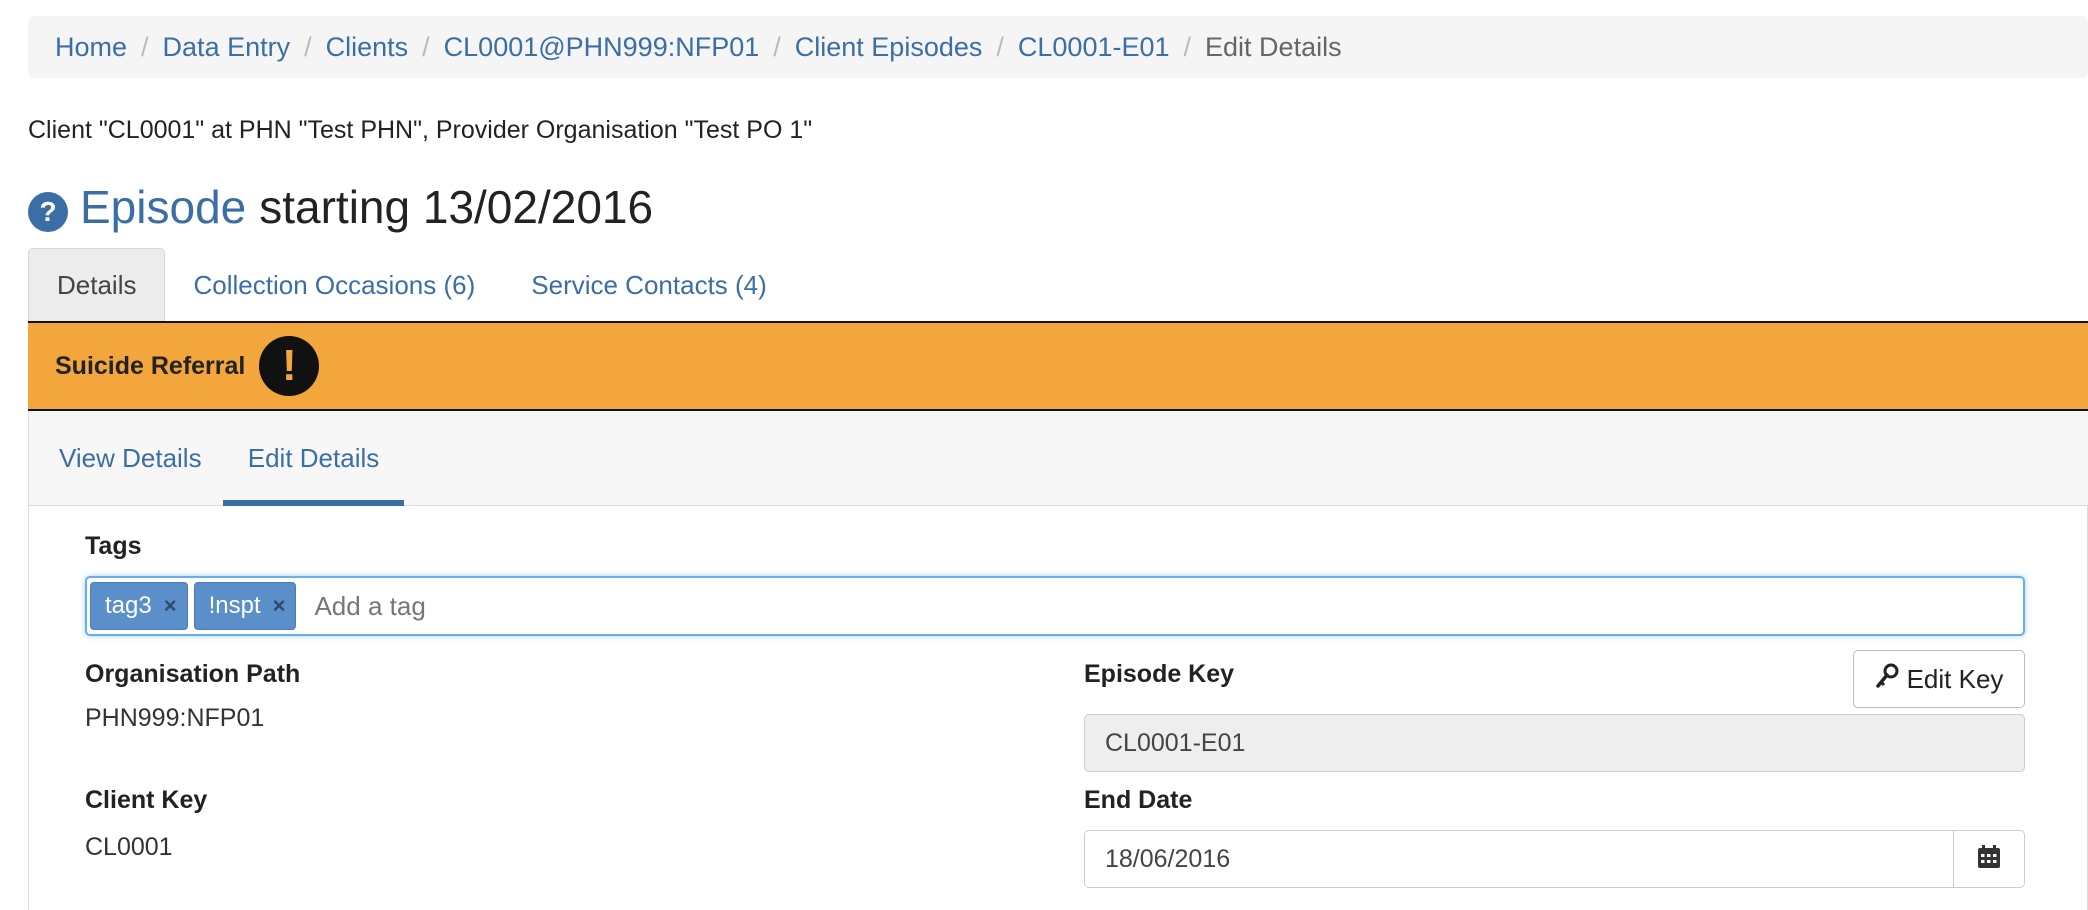 The width and height of the screenshot is (2088, 910). What do you see at coordinates (1273, 46) in the screenshot?
I see `breadcrumb-current: Edit Details` at bounding box center [1273, 46].